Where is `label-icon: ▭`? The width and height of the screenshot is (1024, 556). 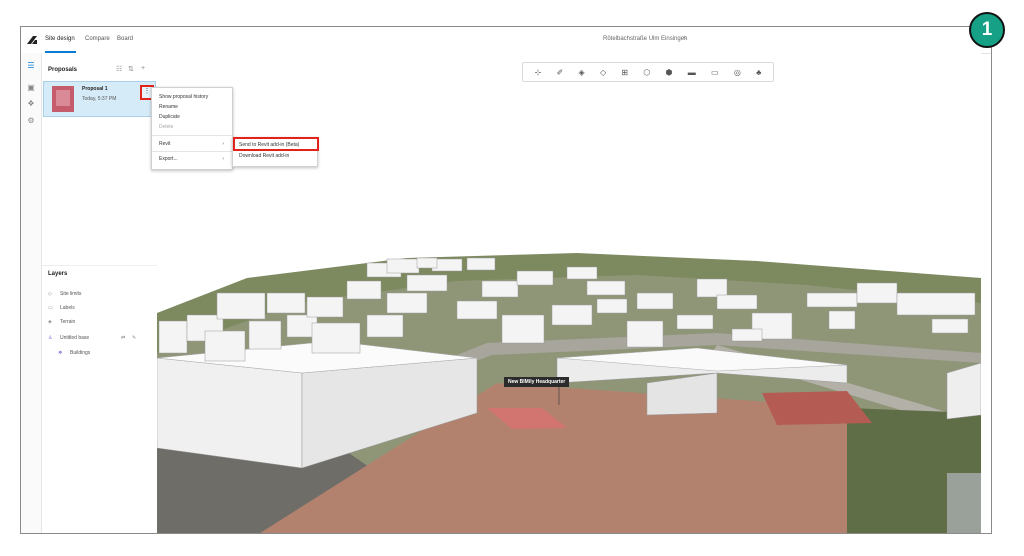
label-icon: ▭ is located at coordinates (50, 308).